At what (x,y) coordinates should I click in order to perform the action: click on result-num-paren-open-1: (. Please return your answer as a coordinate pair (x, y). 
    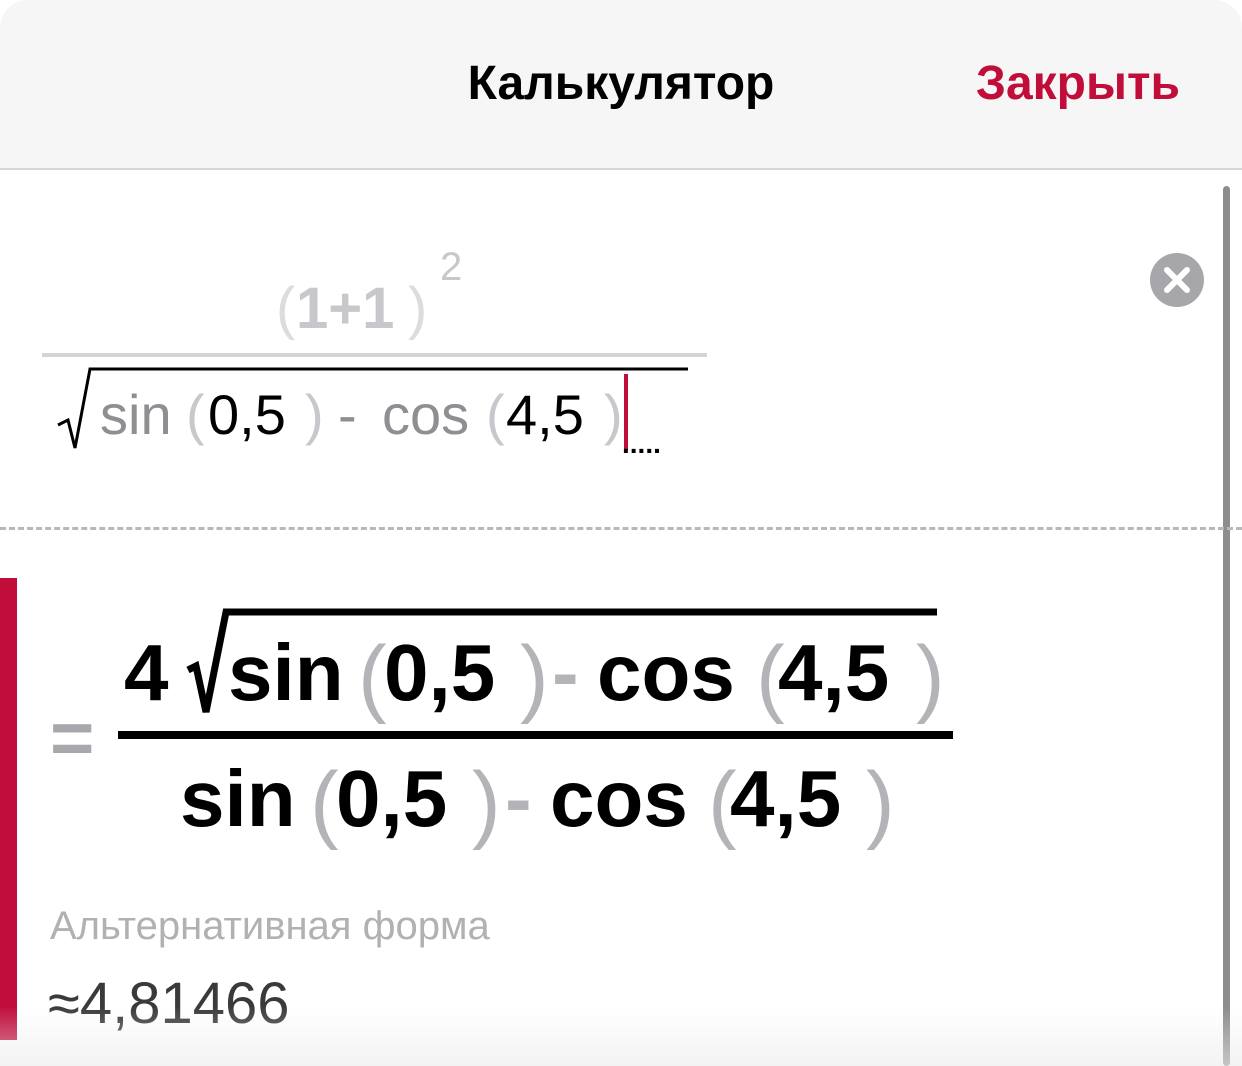
    Looking at the image, I should click on (372, 677).